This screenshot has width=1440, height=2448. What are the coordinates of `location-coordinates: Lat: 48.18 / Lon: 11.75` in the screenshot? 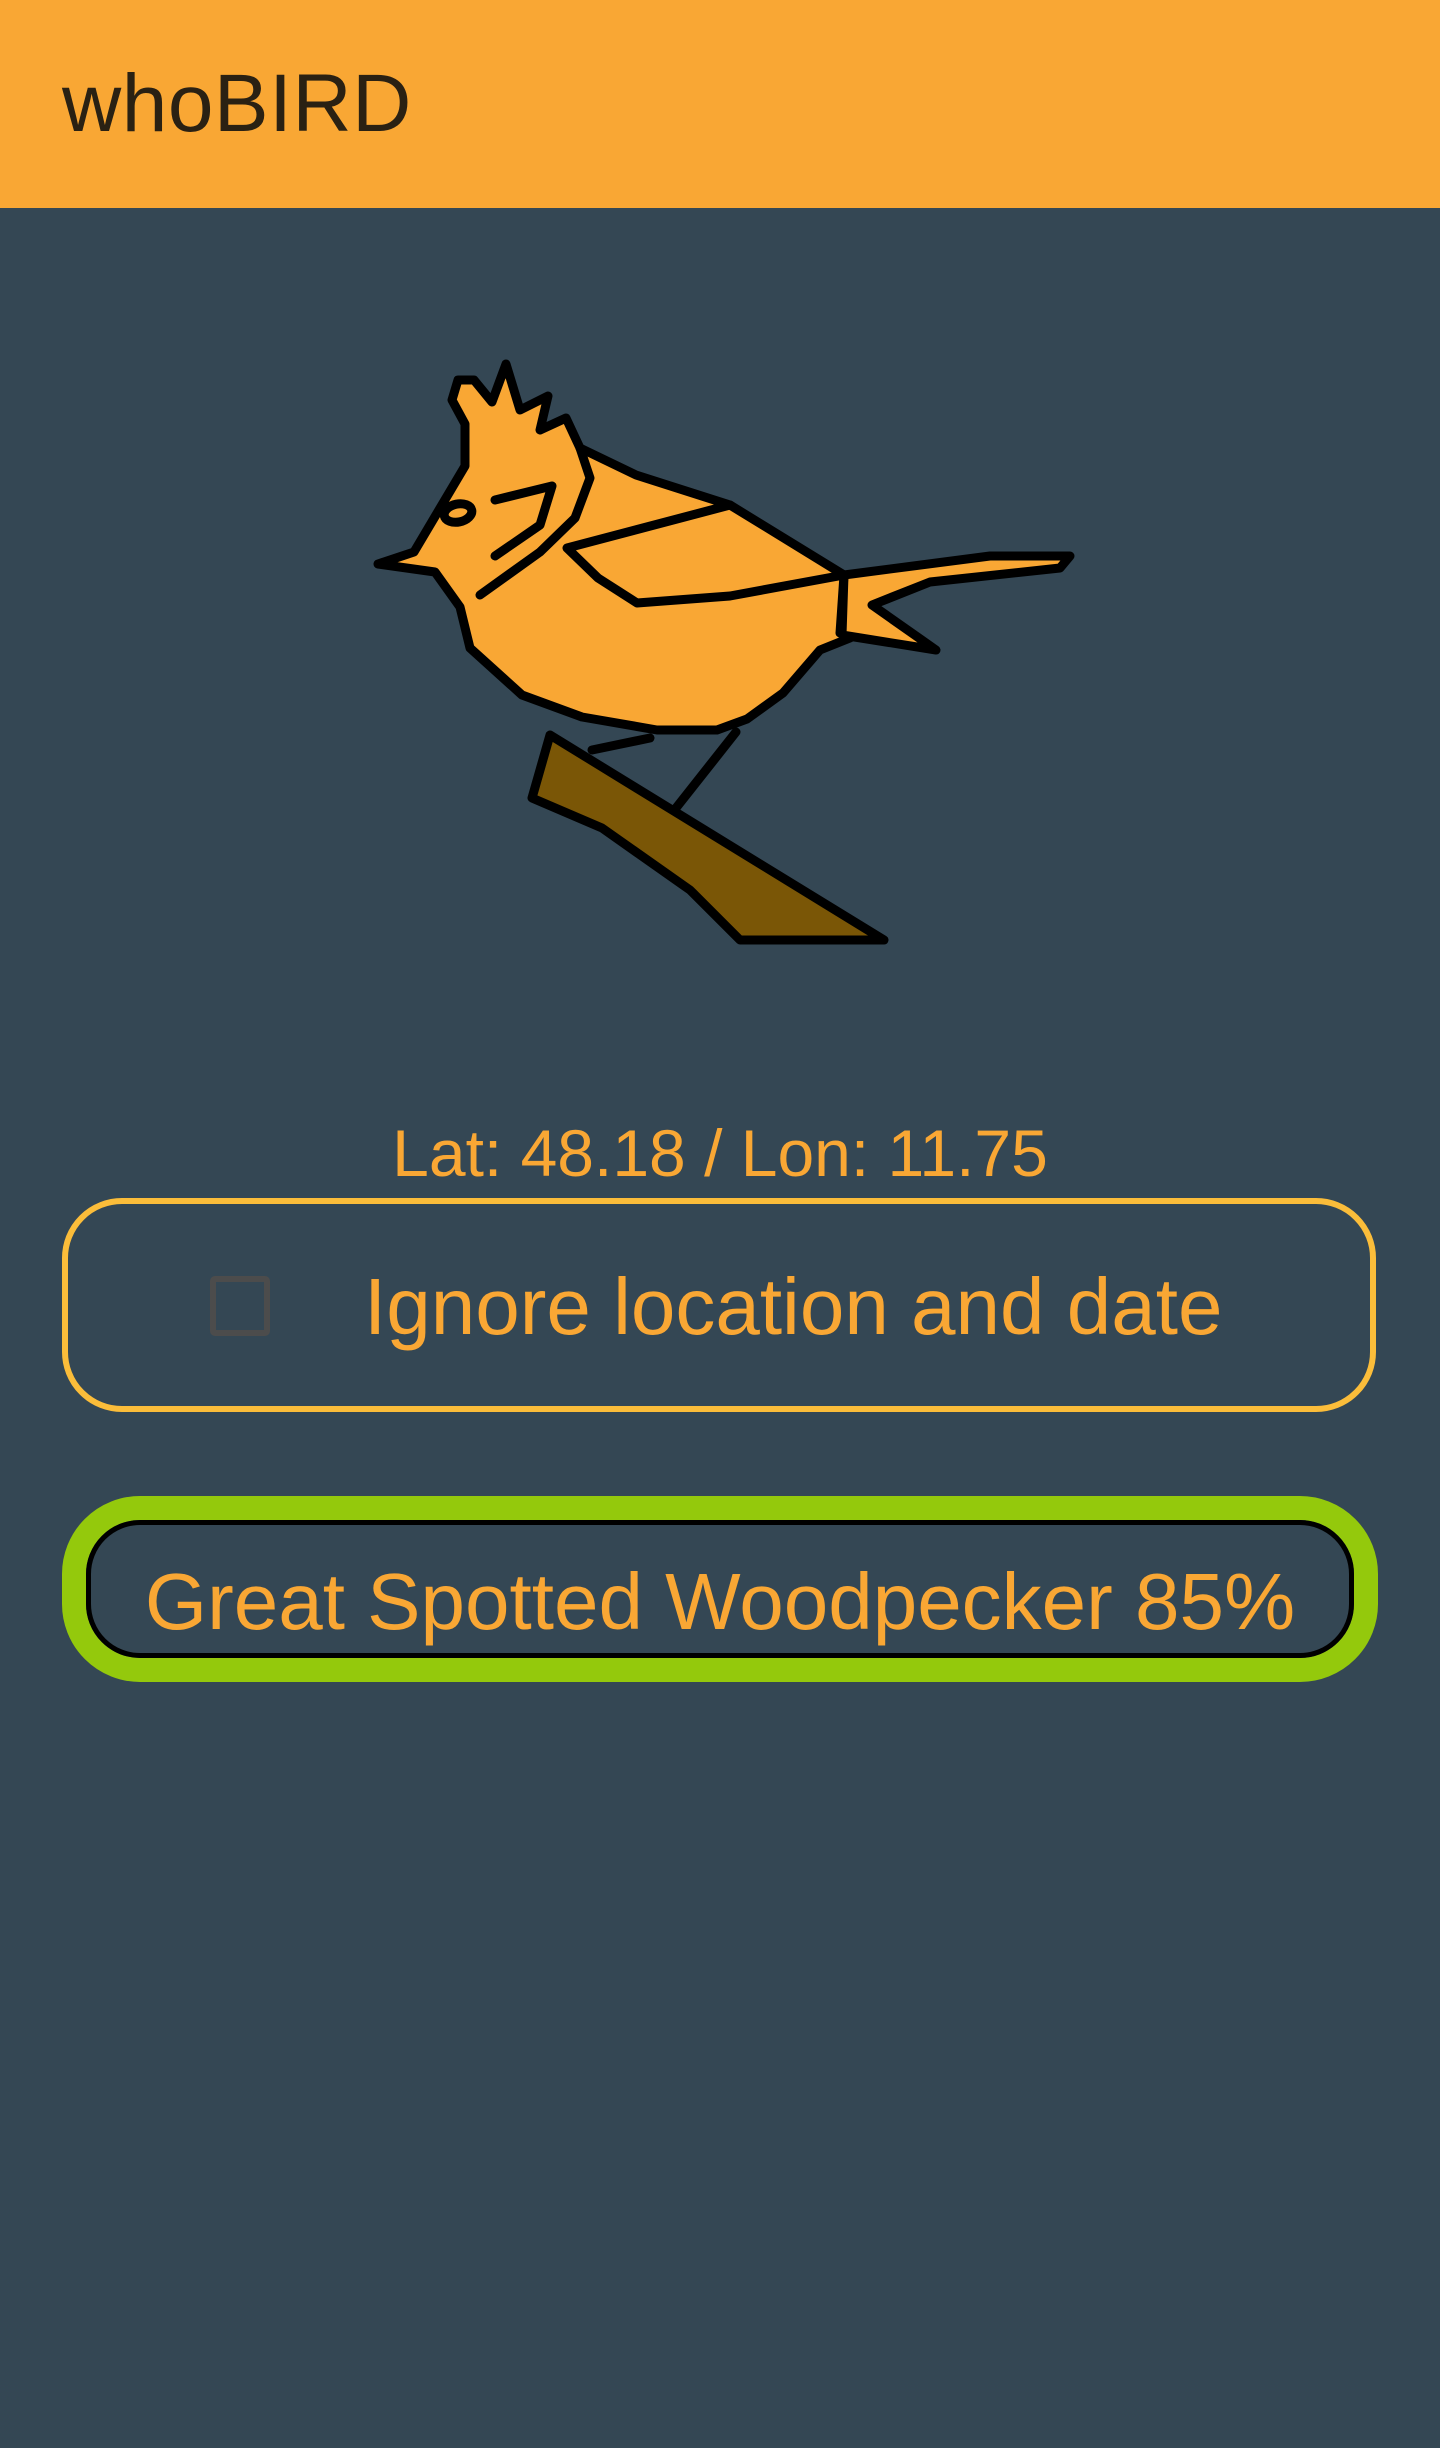 It's located at (720, 1153).